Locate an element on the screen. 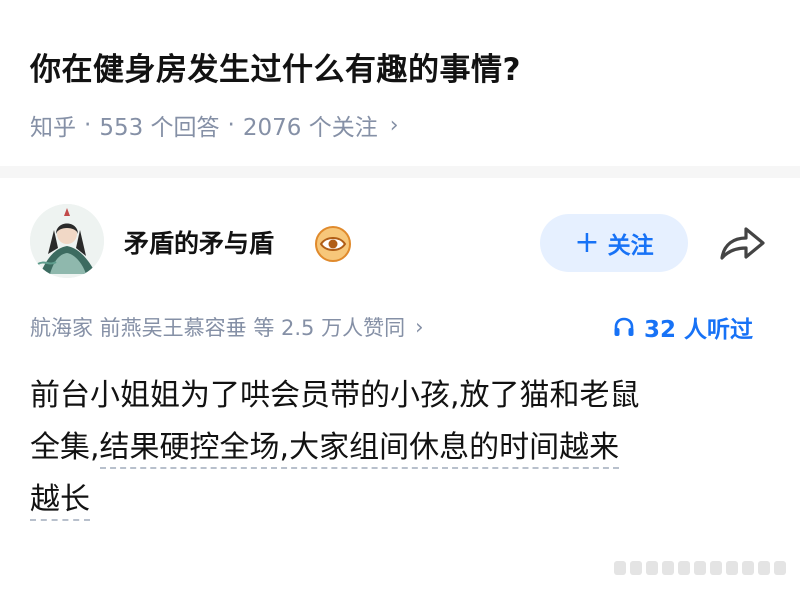  answer-count: 553 个回答 is located at coordinates (159, 128).